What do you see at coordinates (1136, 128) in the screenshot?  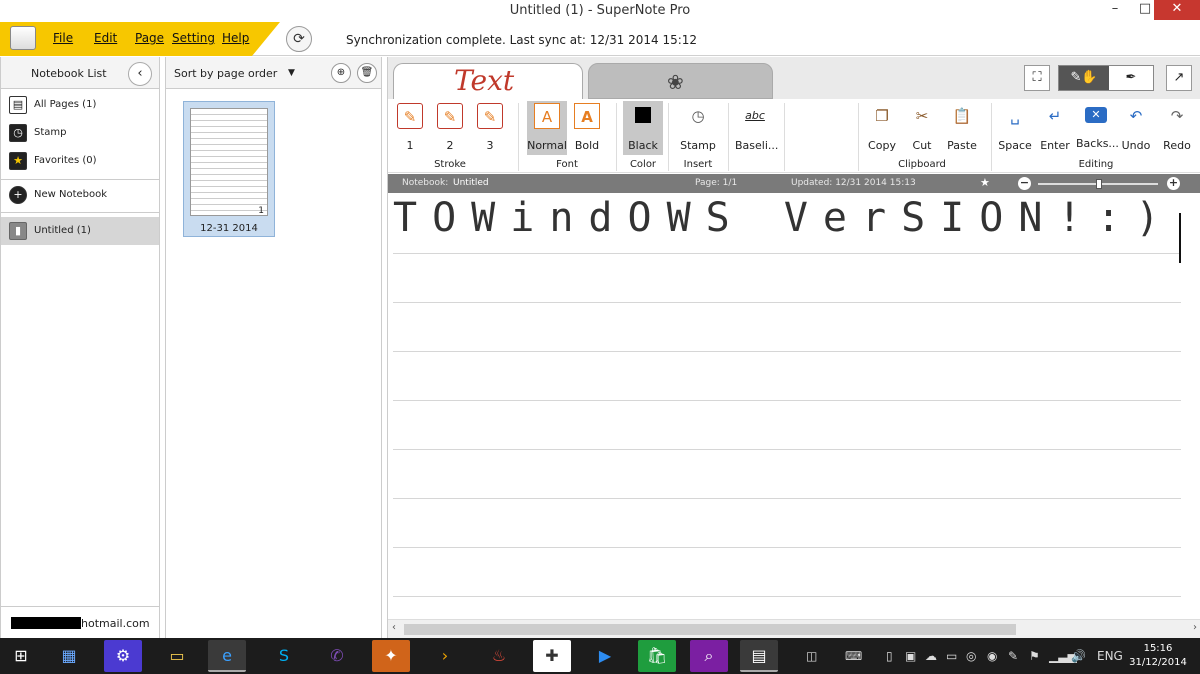 I see `undo-button: ↶ Undo` at bounding box center [1136, 128].